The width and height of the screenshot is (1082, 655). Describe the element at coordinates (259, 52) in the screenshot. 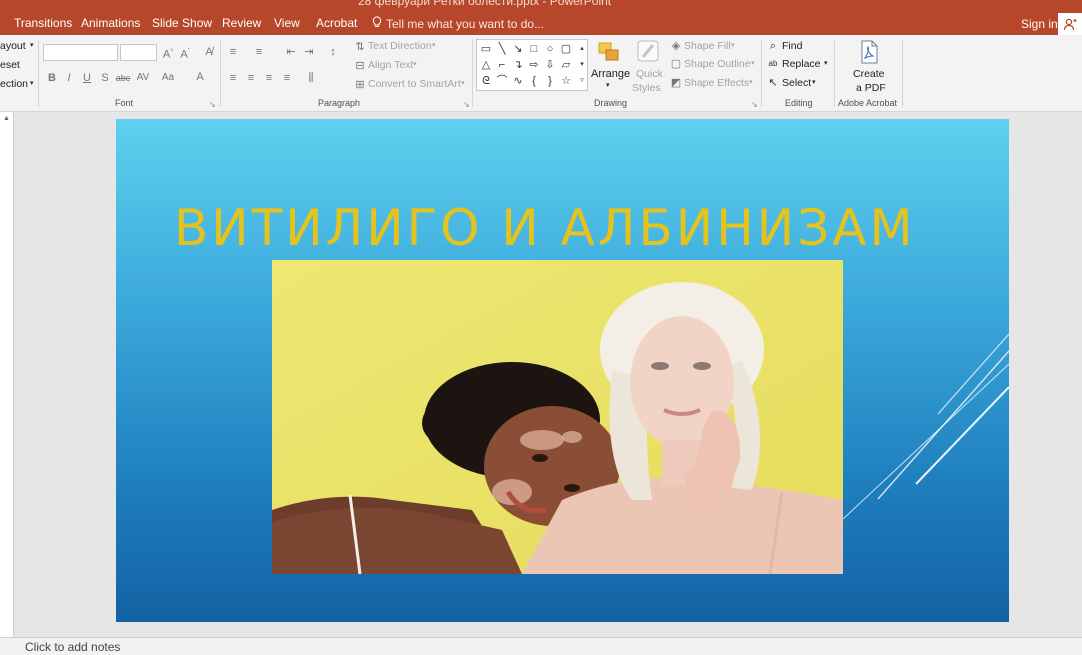

I see `numbering-icon: ≡` at that location.